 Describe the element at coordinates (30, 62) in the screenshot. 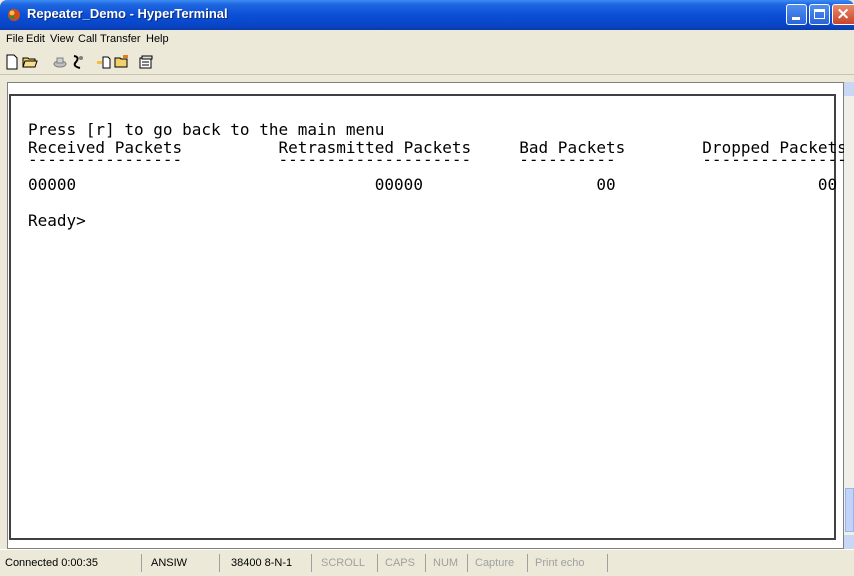

I see `open-icon` at that location.